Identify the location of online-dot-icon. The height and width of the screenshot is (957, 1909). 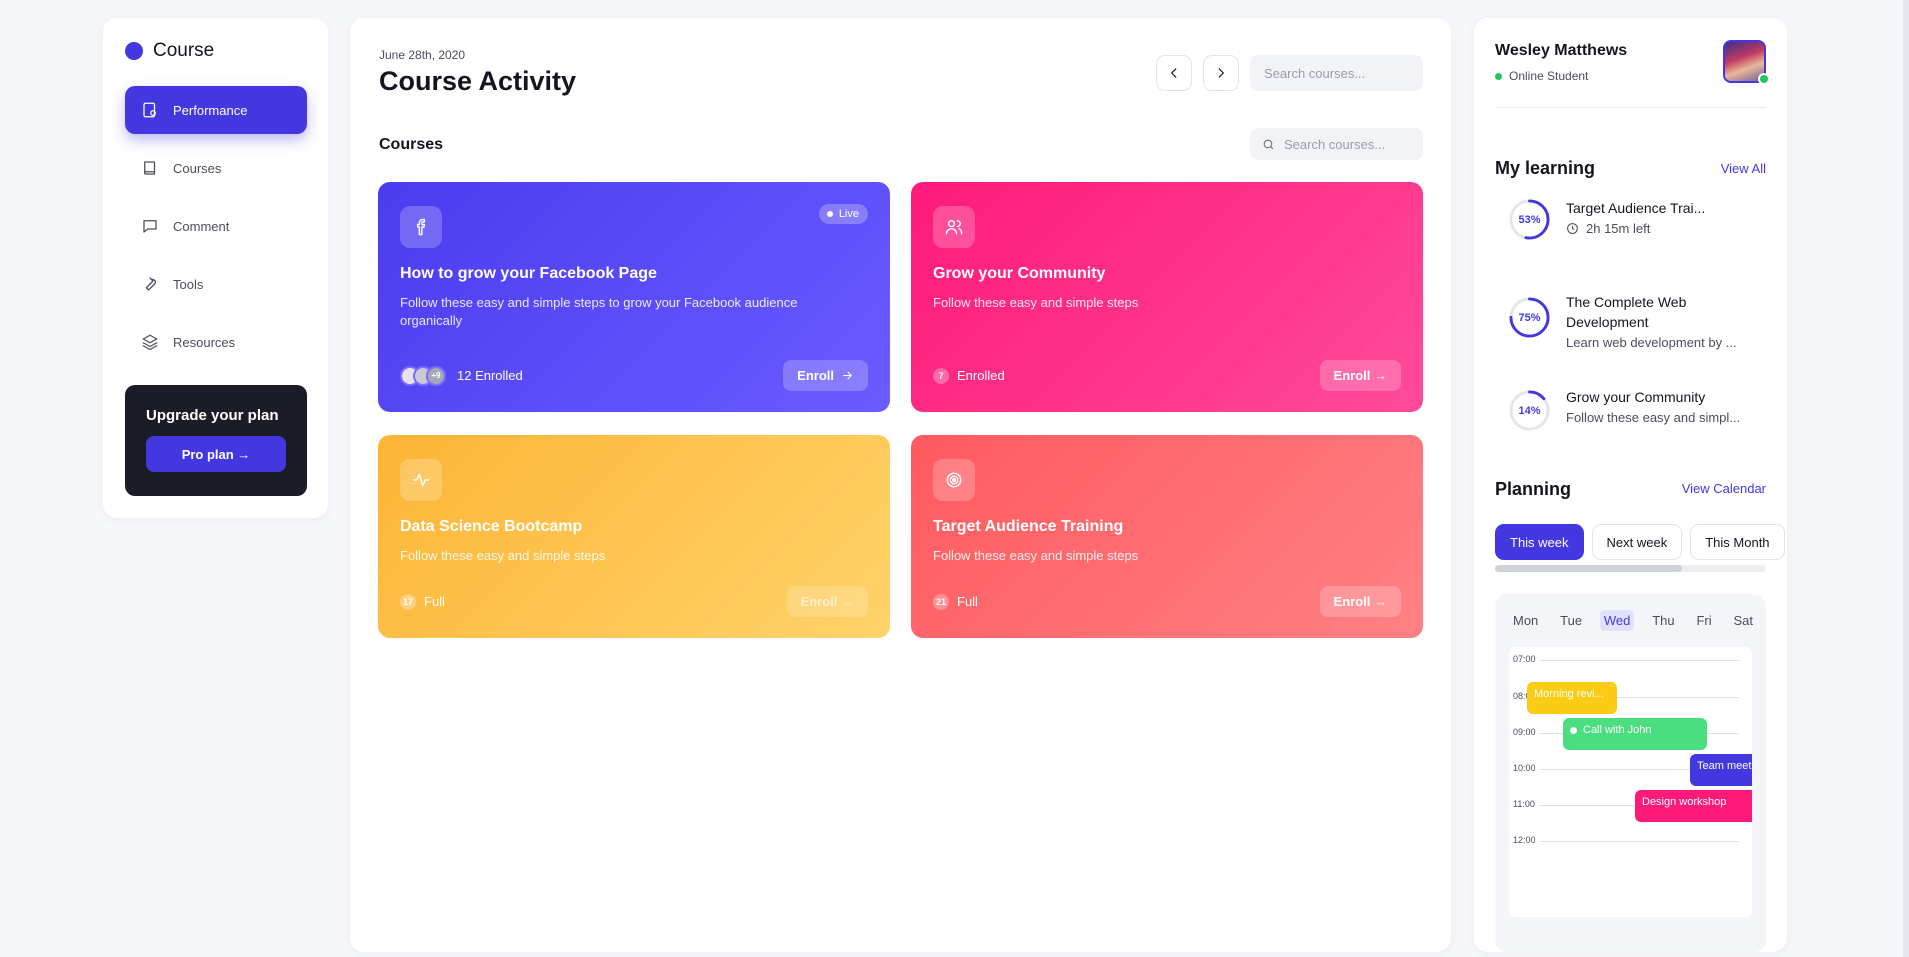
(1498, 76).